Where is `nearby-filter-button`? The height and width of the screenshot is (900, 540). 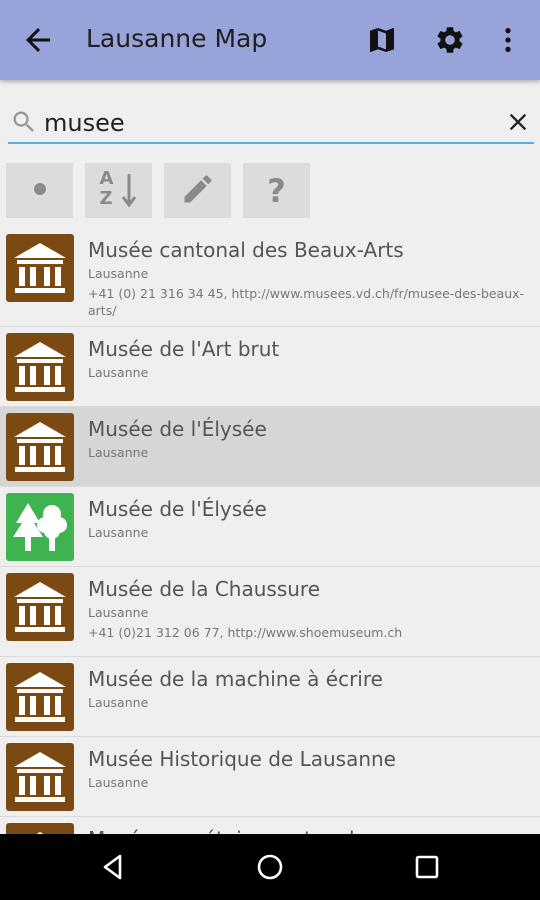 nearby-filter-button is located at coordinates (39, 190).